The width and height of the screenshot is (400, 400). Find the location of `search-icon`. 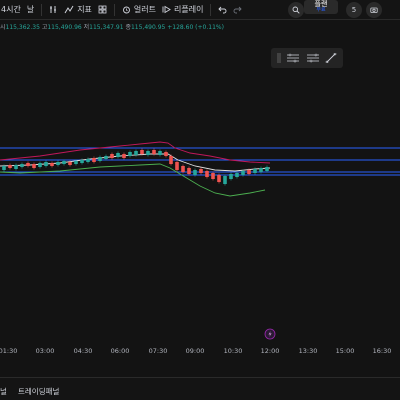

search-icon is located at coordinates (296, 10).